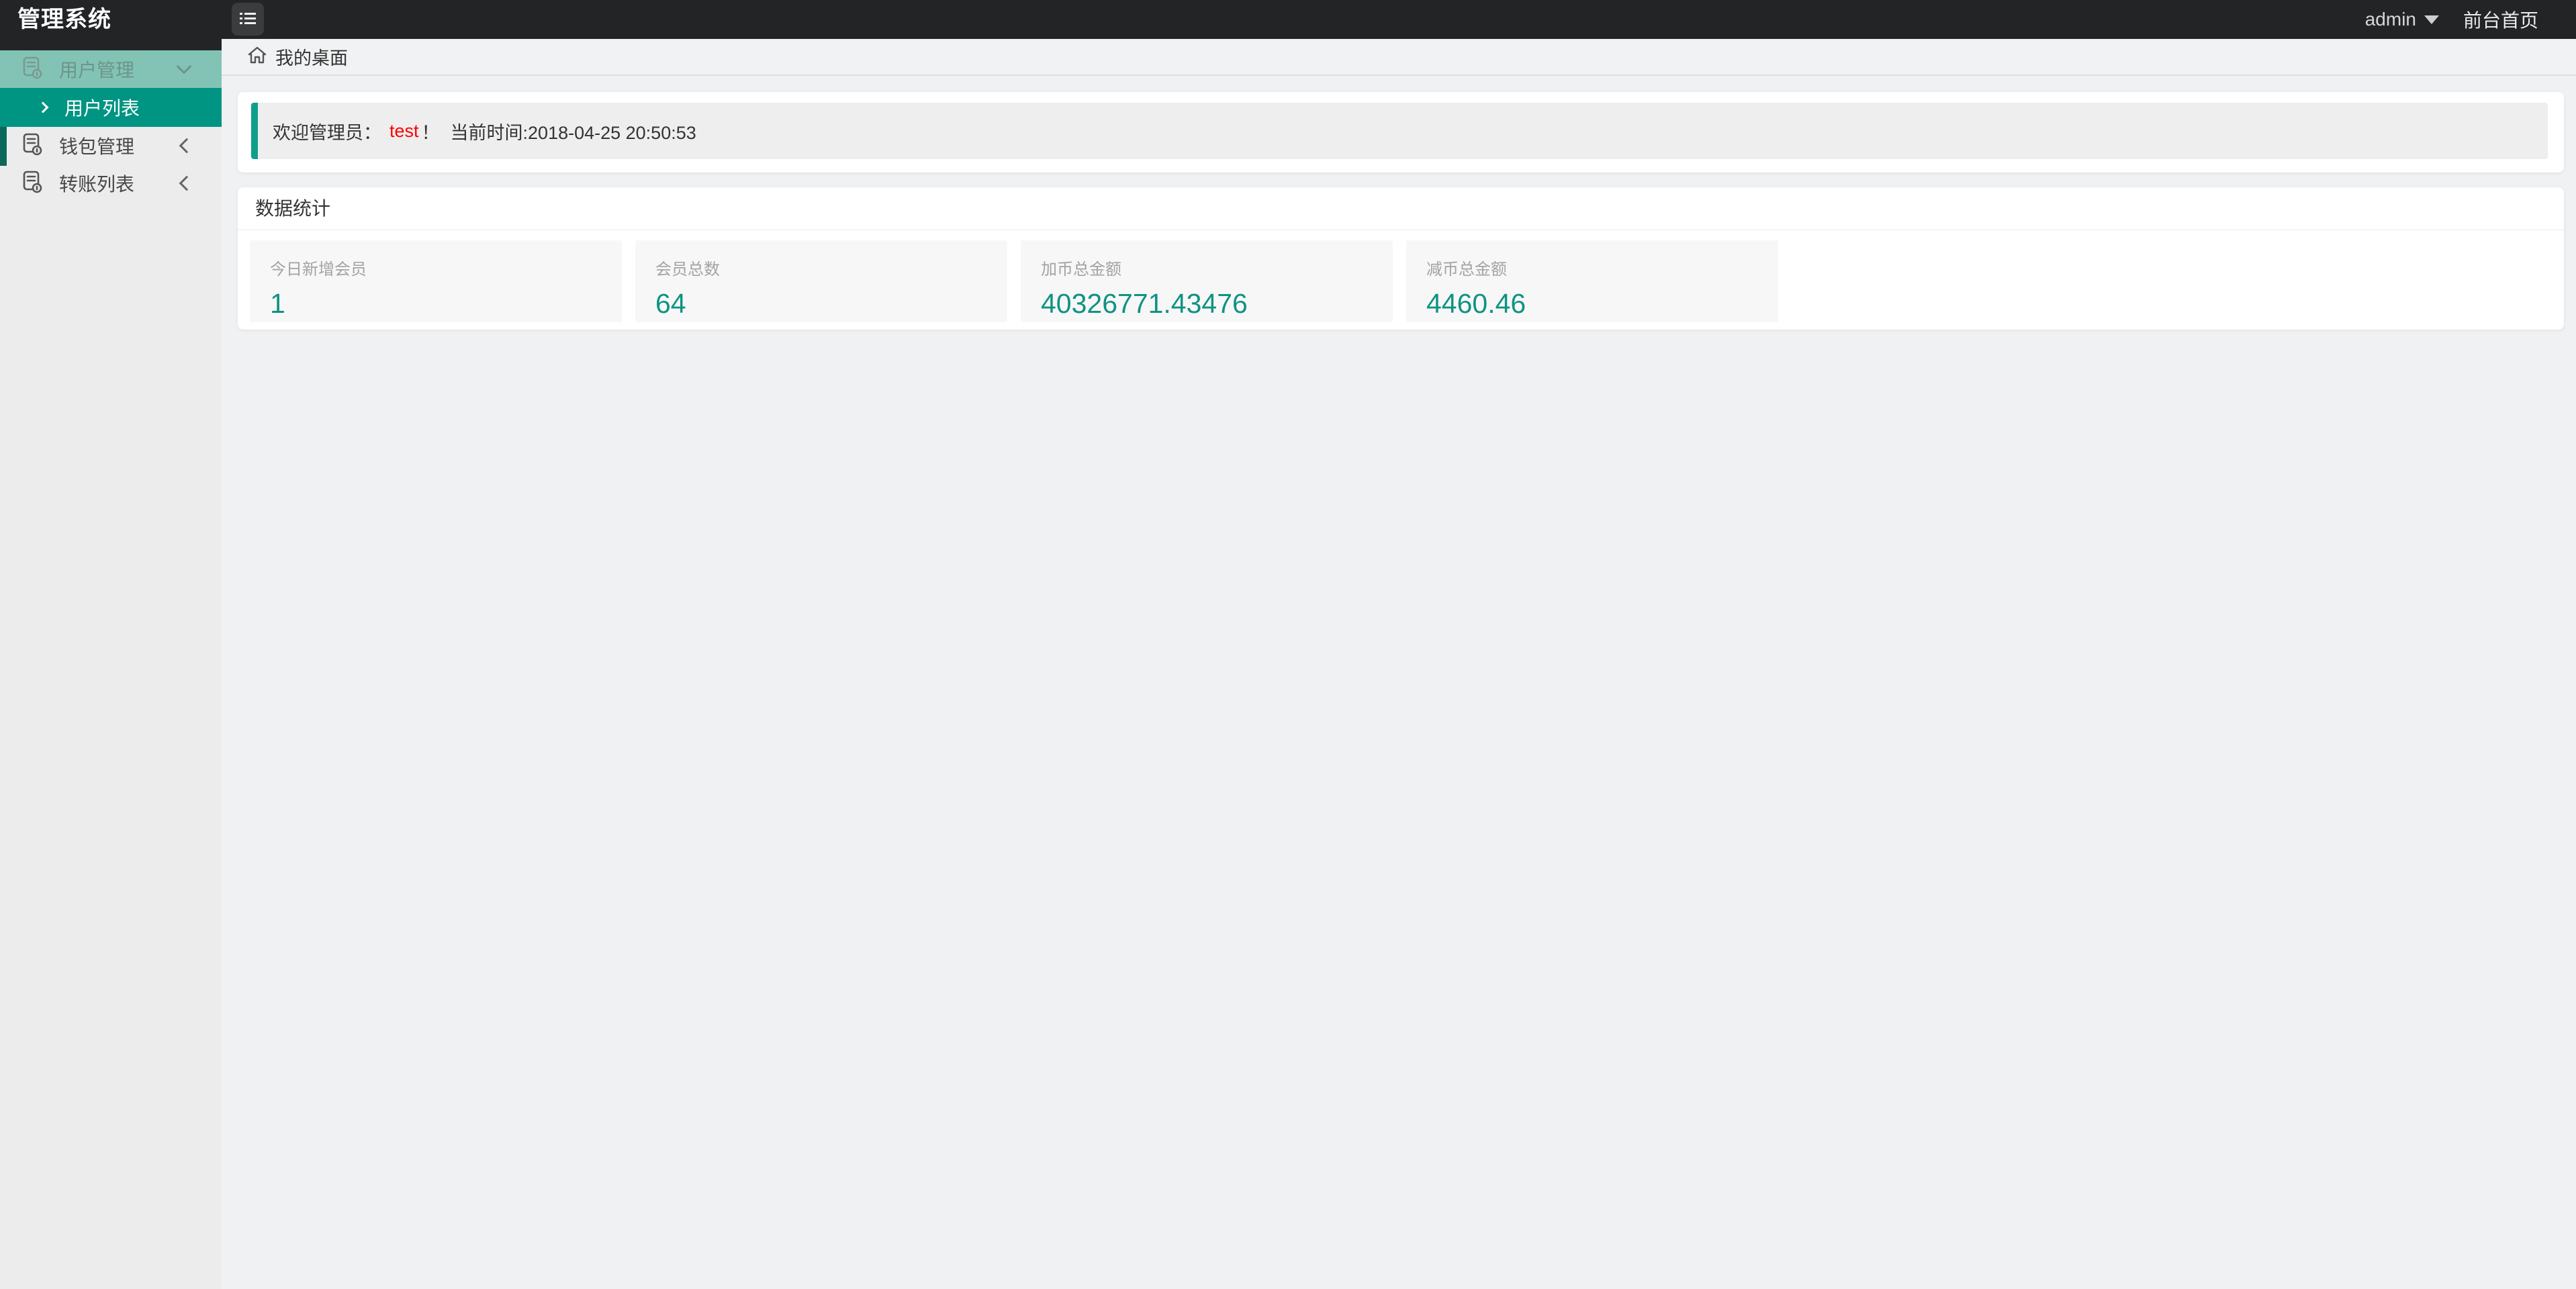  What do you see at coordinates (573, 132) in the screenshot?
I see `current-time: 当前时间:2018-04-25 20:50:53` at bounding box center [573, 132].